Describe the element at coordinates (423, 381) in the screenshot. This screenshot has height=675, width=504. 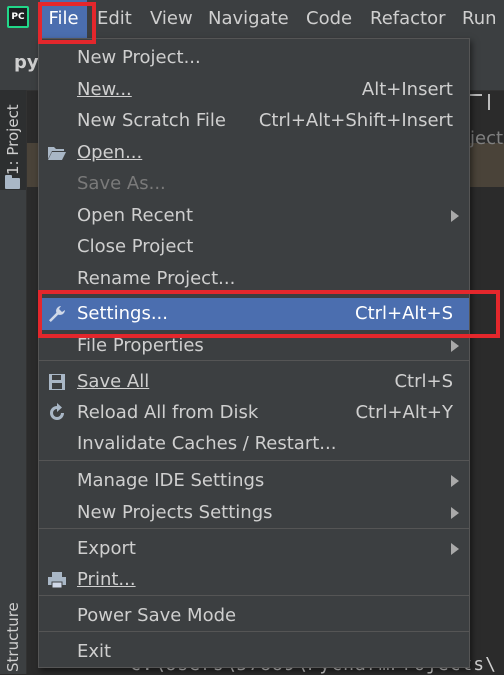
I see `save-all-shortcut: Ctrl+S` at that location.